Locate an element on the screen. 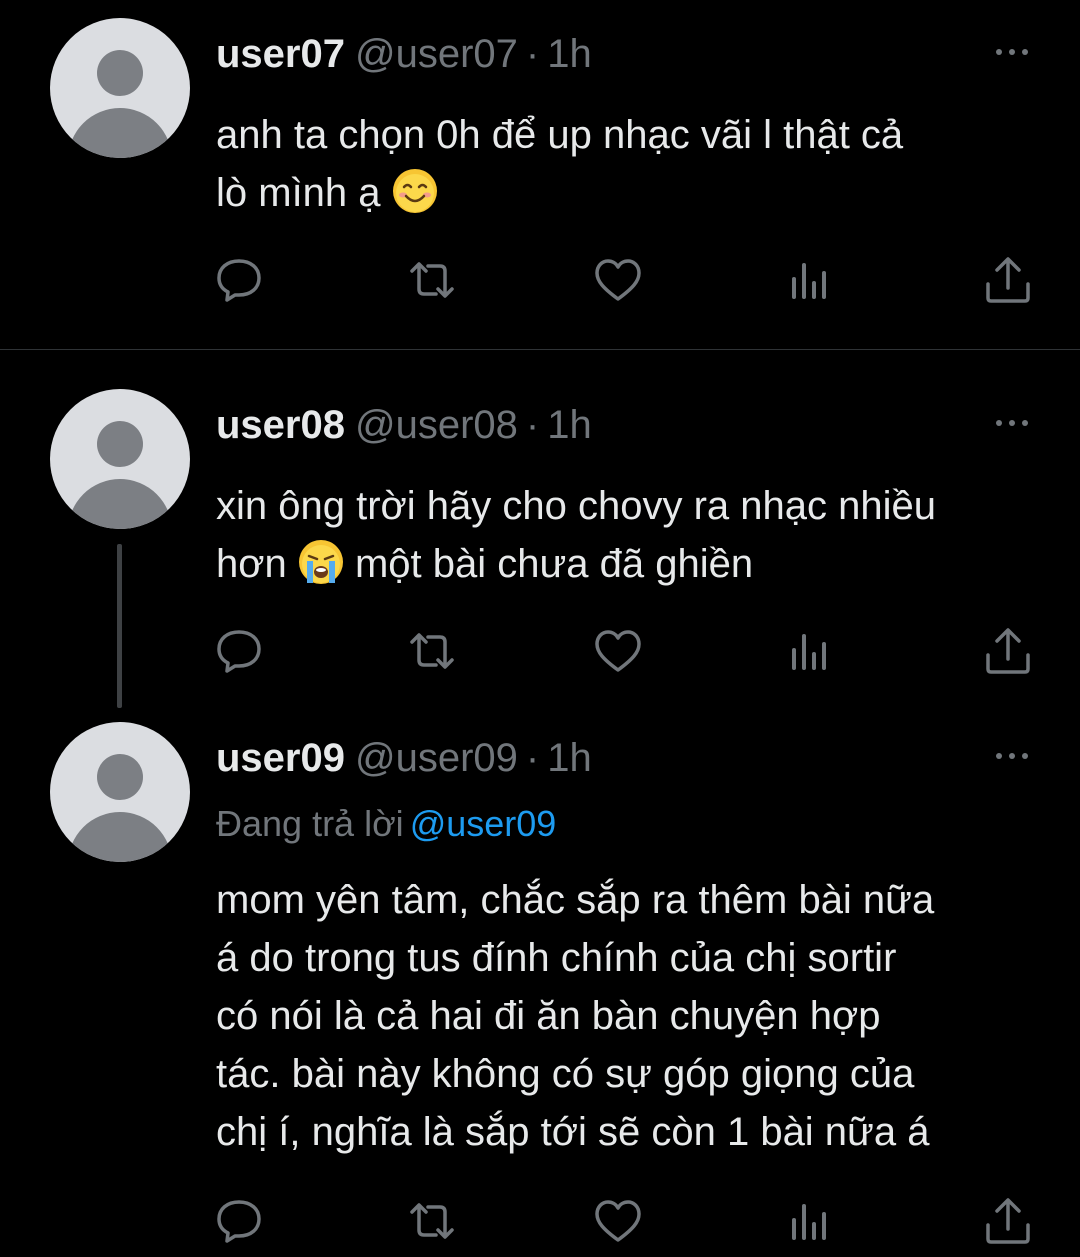 This screenshot has width=1080, height=1257. tweet-divider is located at coordinates (540, 349).